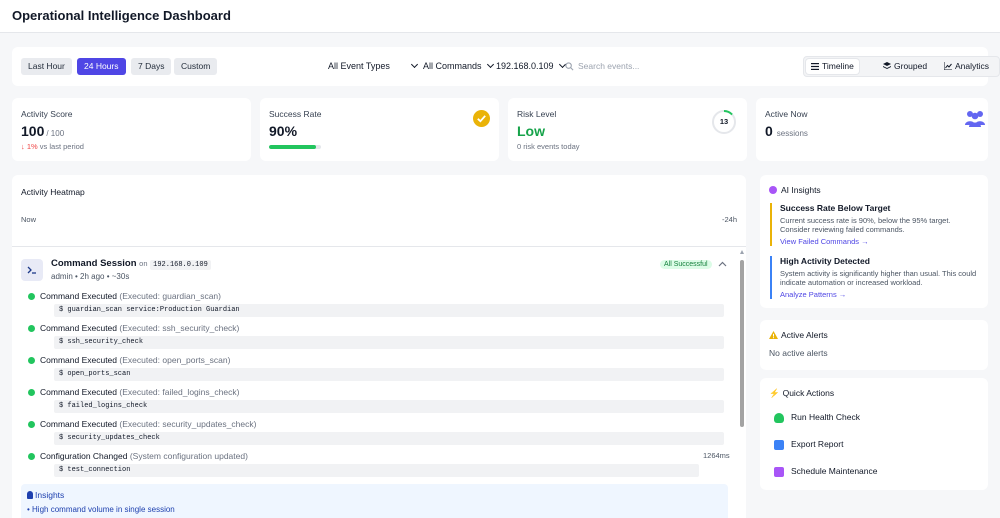 The image size is (1000, 518). Describe the element at coordinates (389, 406) in the screenshot. I see `event-code: $ failed_logins_check` at that location.